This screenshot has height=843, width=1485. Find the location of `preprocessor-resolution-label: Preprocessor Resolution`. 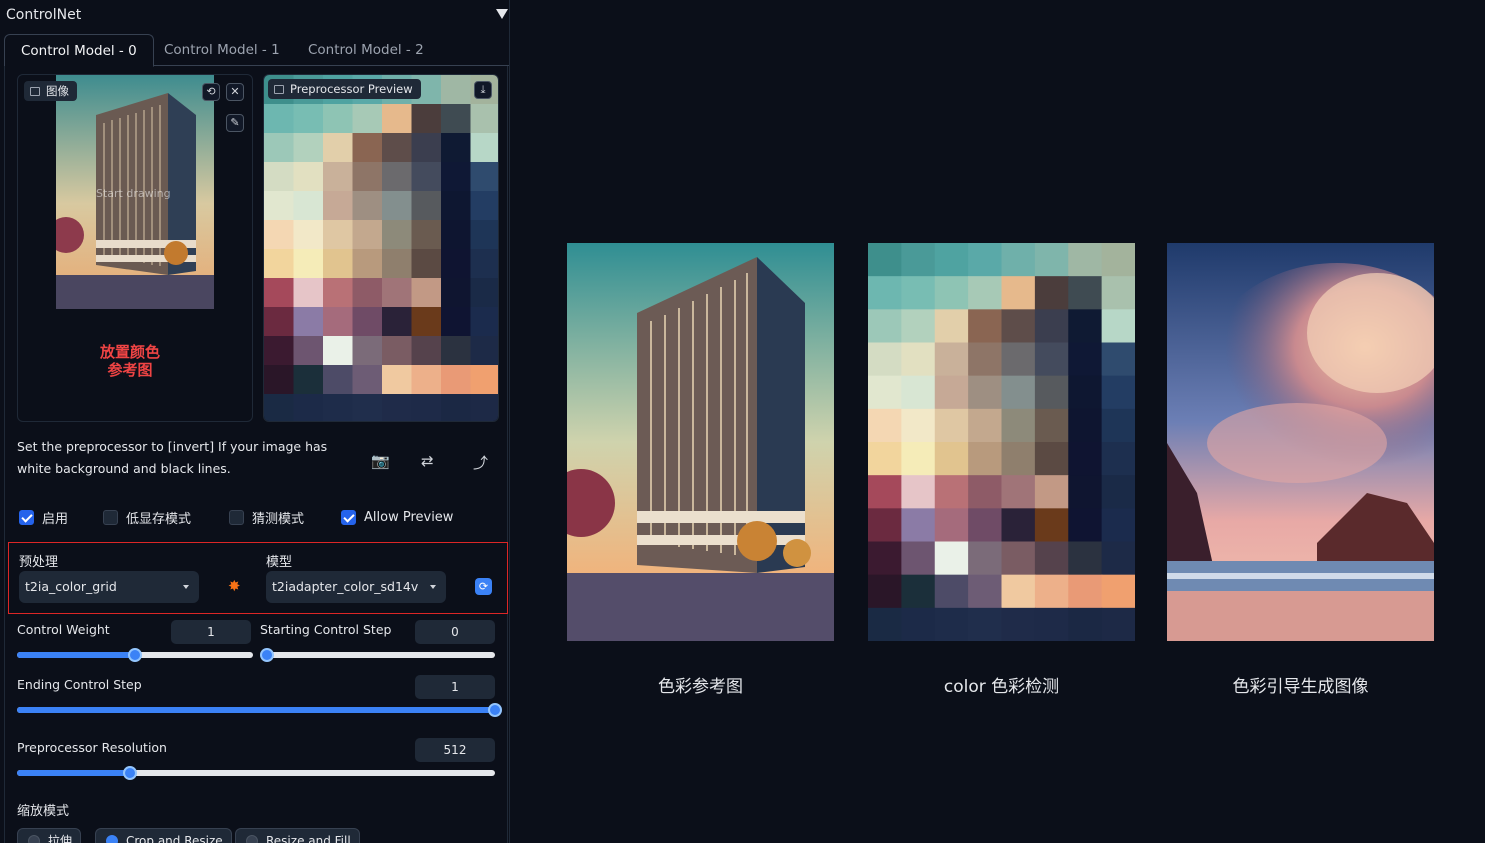

preprocessor-resolution-label: Preprocessor Resolution is located at coordinates (92, 747).